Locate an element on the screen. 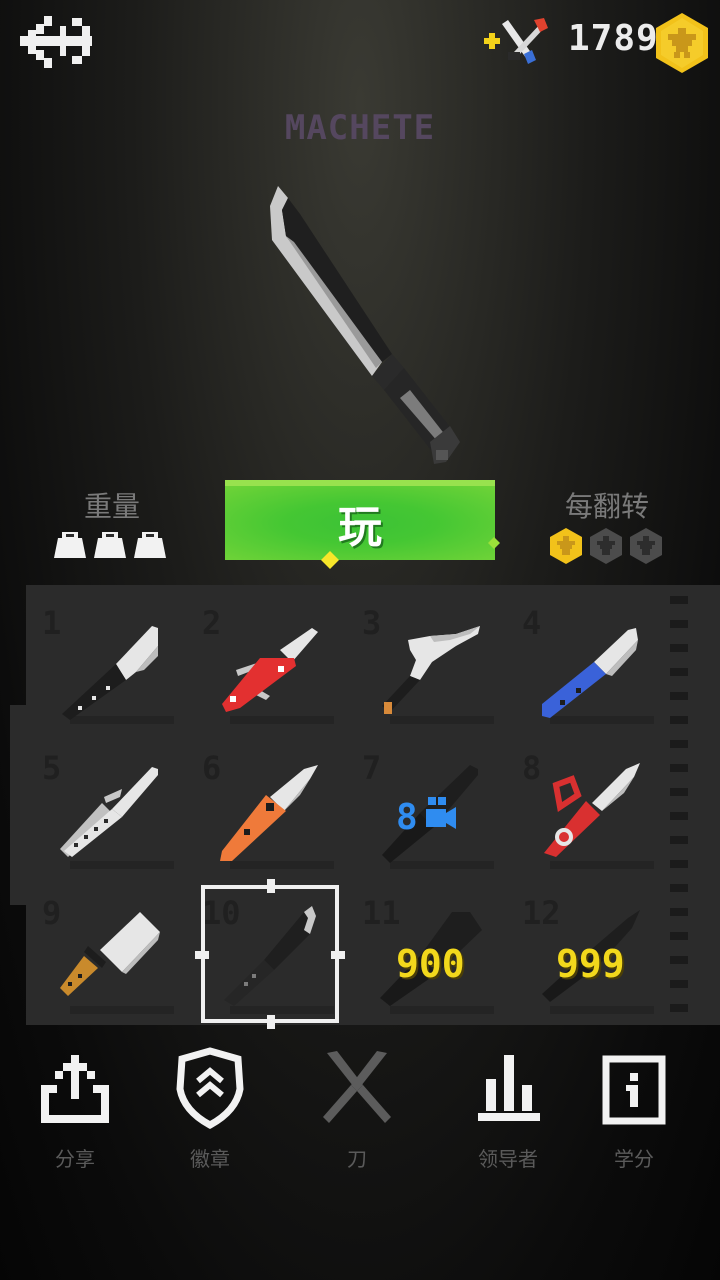 Image resolution: width=720 pixels, height=1280 pixels. machete-icon is located at coordinates (270, 956).